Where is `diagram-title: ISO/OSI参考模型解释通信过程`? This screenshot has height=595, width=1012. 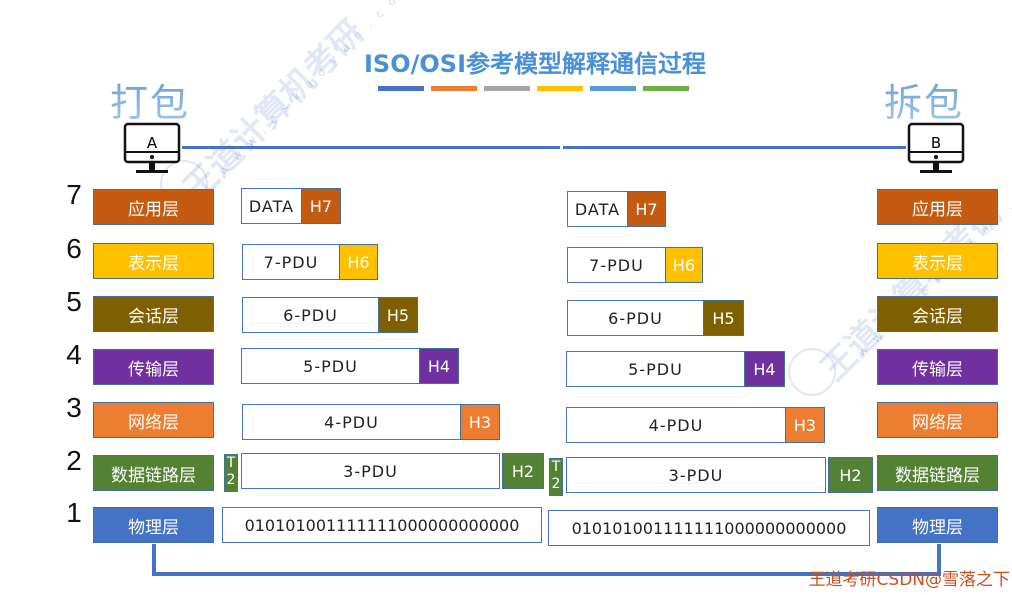
diagram-title: ISO/OSI参考模型解释通信过程 is located at coordinates (535, 64).